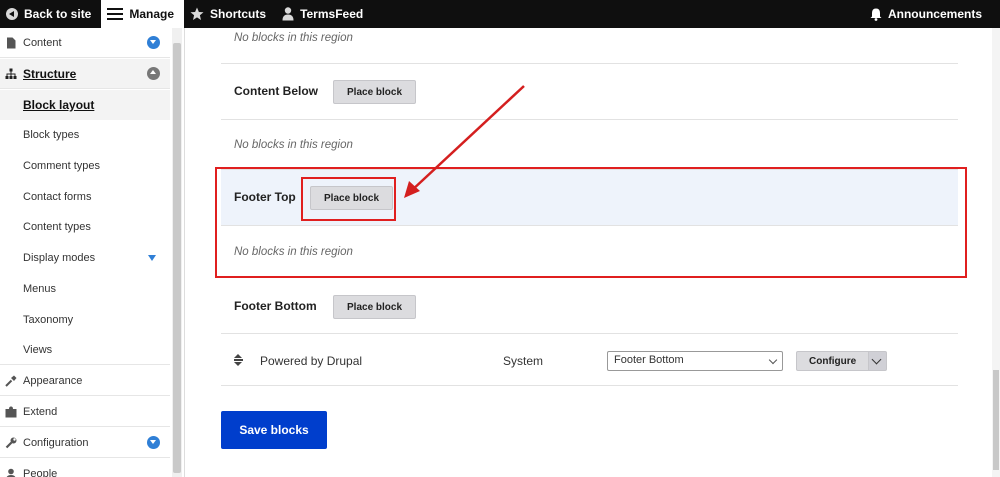 The width and height of the screenshot is (1000, 477). Describe the element at coordinates (42, 42) in the screenshot. I see `sidebar-item-label: Content` at that location.